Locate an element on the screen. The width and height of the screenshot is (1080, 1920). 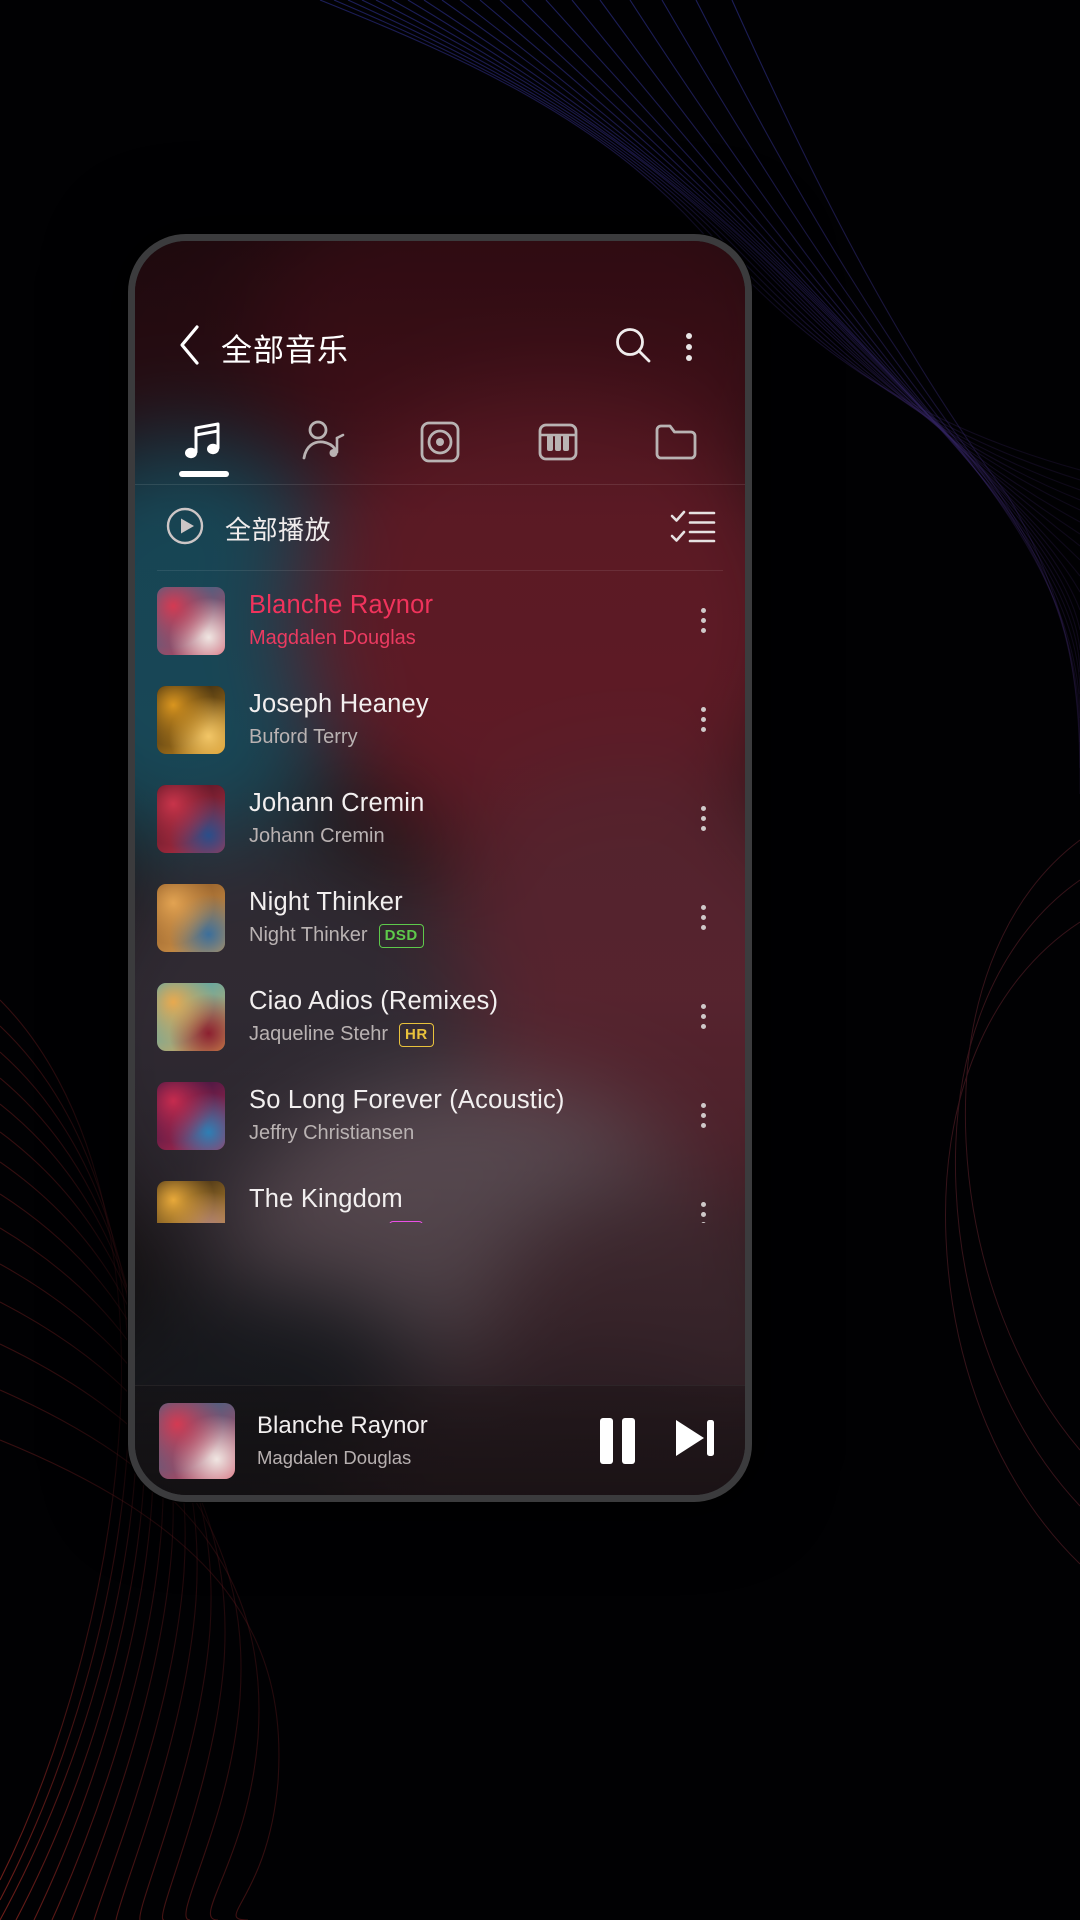
play-all-button: 全部播放 is located at coordinates (247, 528).